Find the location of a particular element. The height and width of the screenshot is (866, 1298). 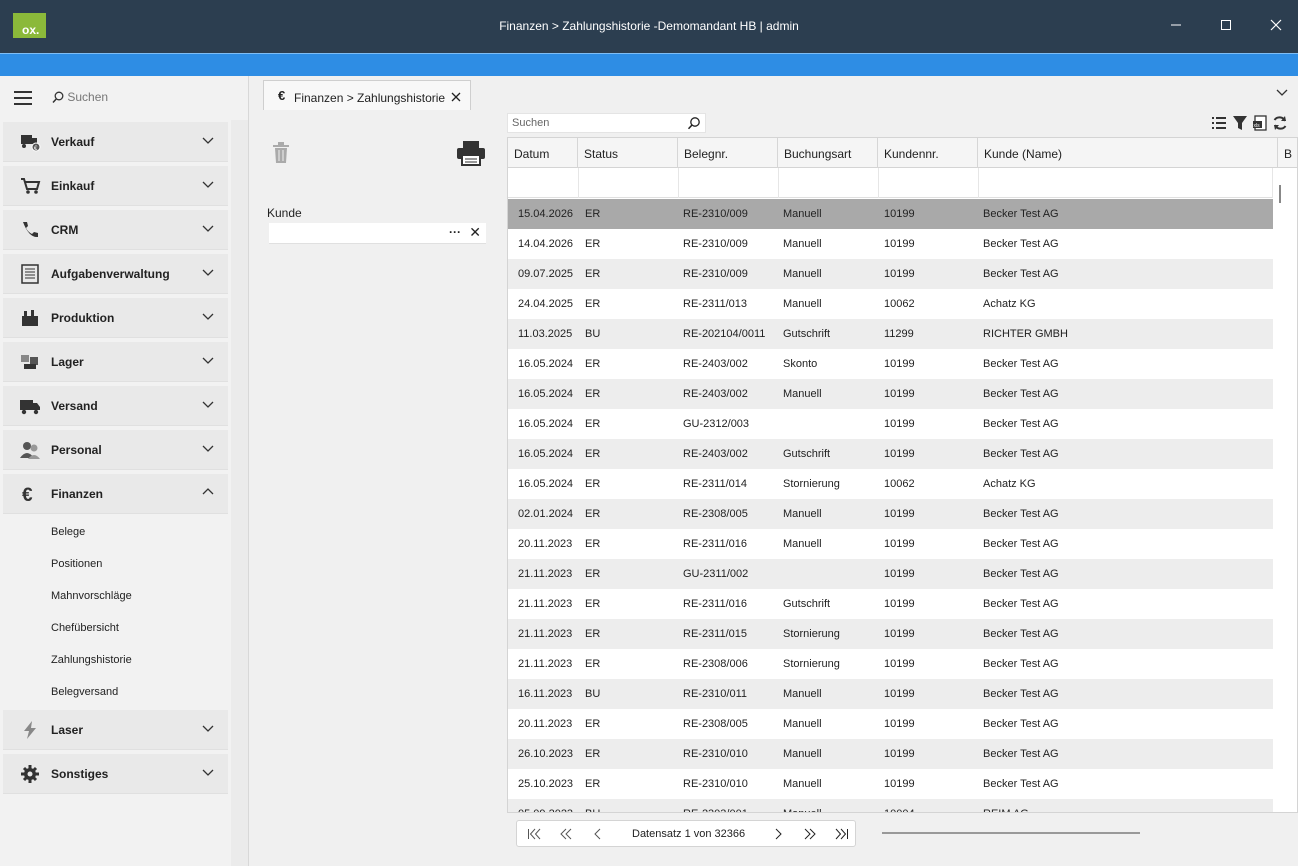

browse-dots-button: ··· is located at coordinates (455, 232).